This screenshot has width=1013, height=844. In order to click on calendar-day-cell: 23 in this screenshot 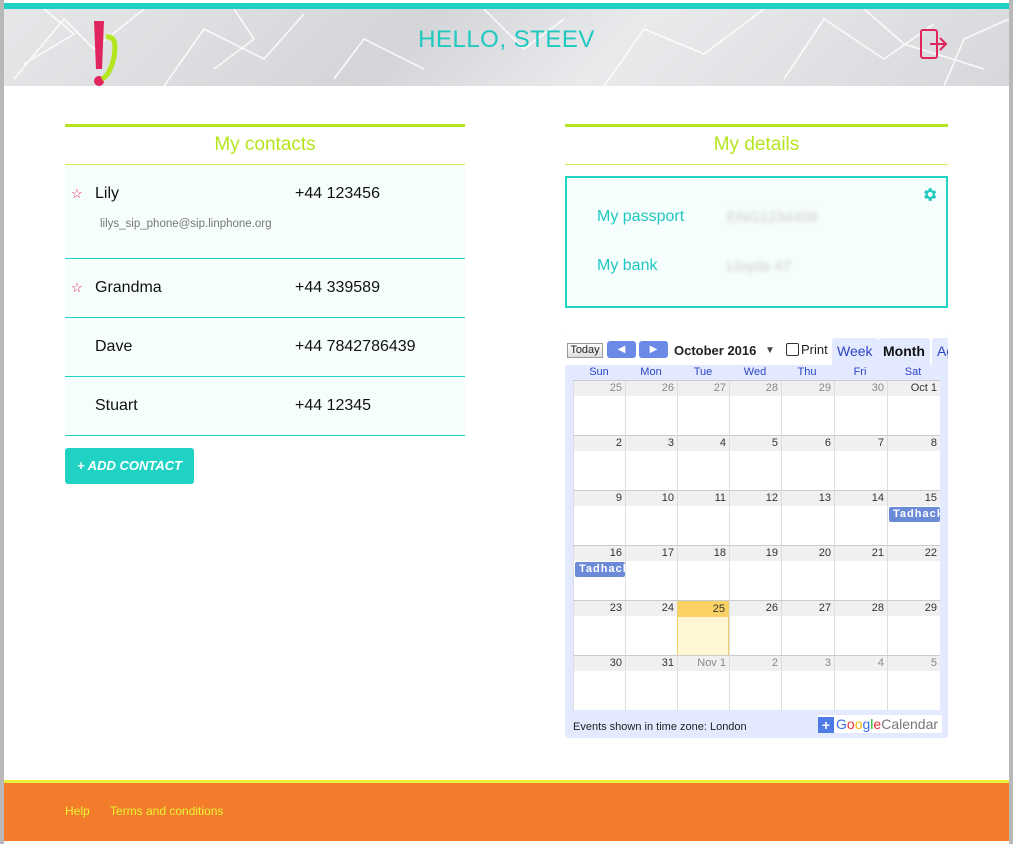, I will do `click(599, 628)`.